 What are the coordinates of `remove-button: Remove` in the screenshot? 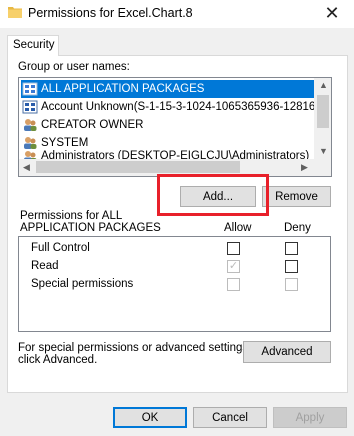 It's located at (296, 196).